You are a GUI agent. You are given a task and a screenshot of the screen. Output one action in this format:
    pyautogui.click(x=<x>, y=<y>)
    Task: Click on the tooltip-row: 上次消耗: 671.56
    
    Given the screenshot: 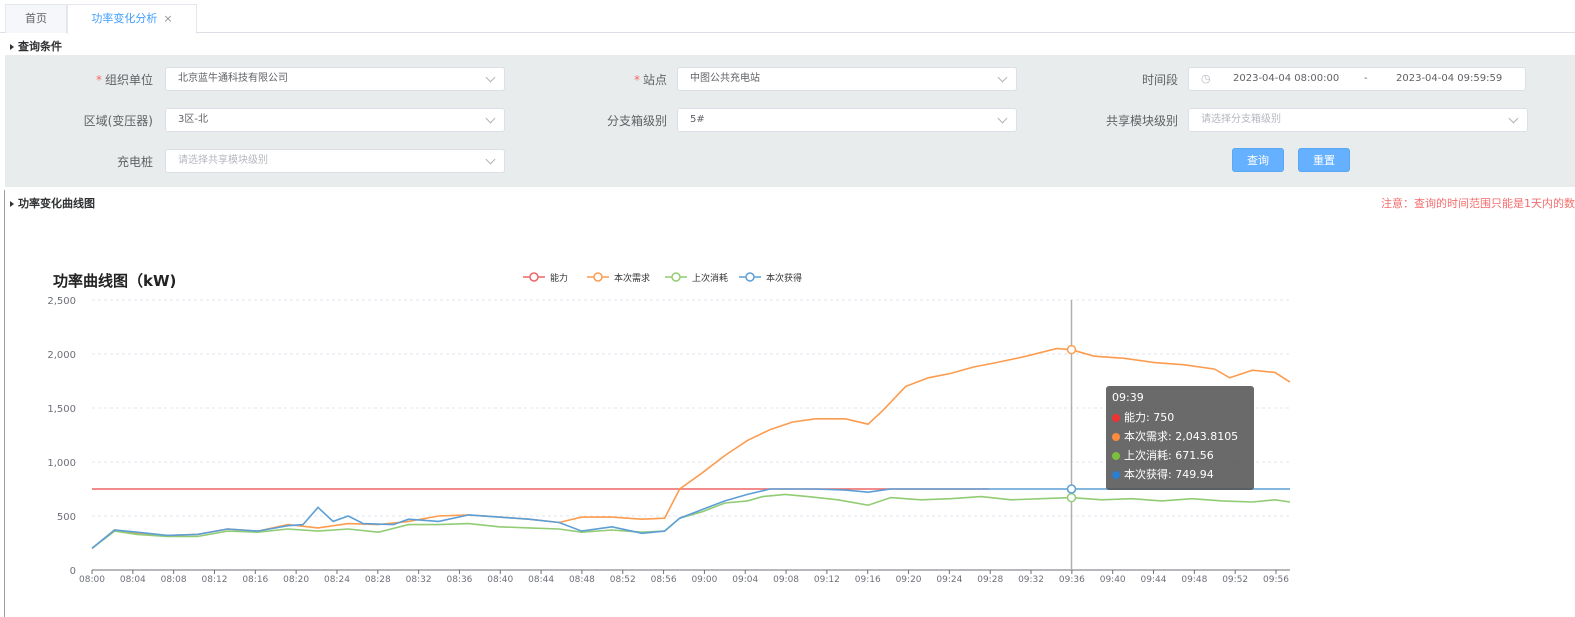 What is the action you would take?
    pyautogui.click(x=1180, y=455)
    